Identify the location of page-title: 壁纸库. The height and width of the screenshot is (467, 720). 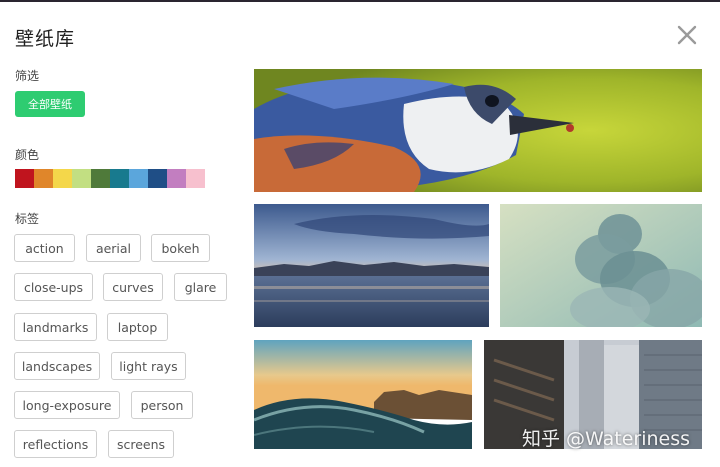
(45, 39).